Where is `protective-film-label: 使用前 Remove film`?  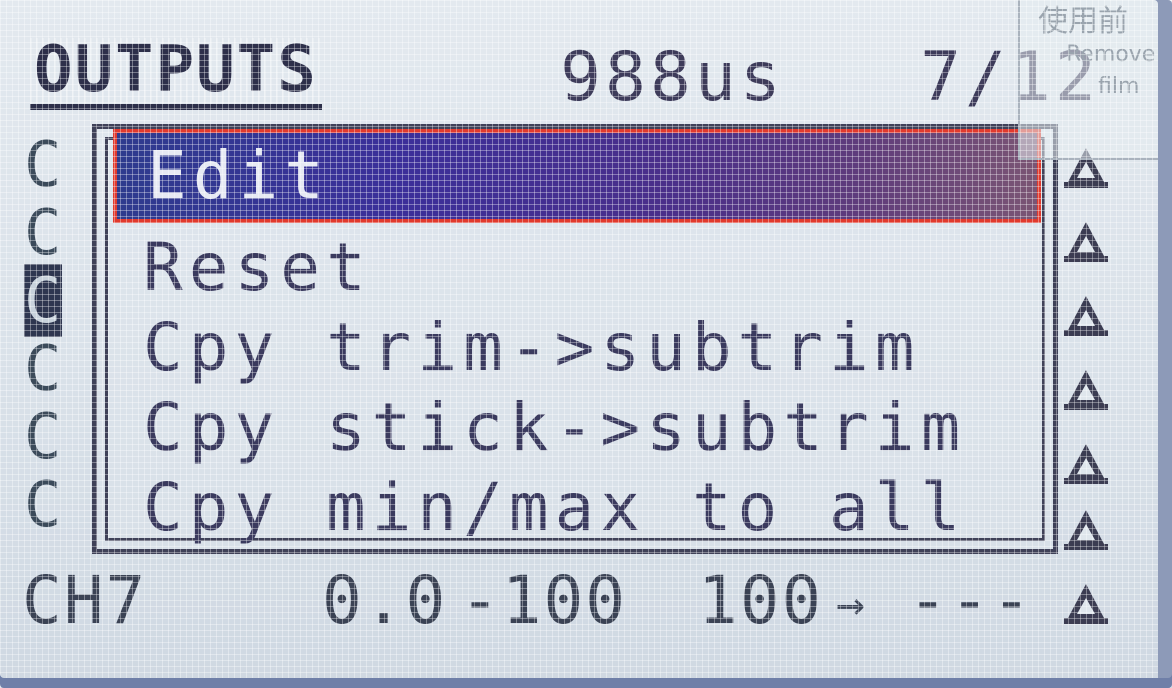
protective-film-label: 使用前 Remove film is located at coordinates (1095, 80).